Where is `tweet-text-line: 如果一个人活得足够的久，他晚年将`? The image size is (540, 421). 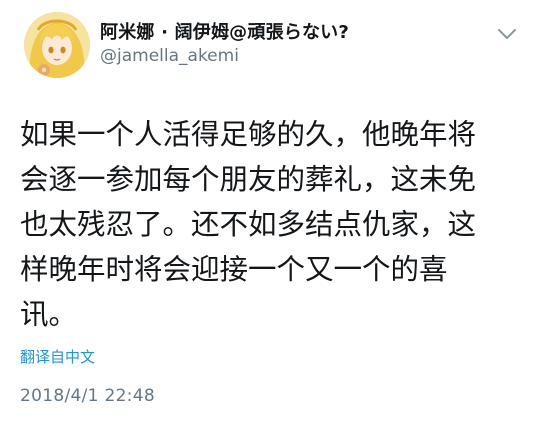
tweet-text-line: 如果一个人活得足够的久，他晚年将 is located at coordinates (248, 134).